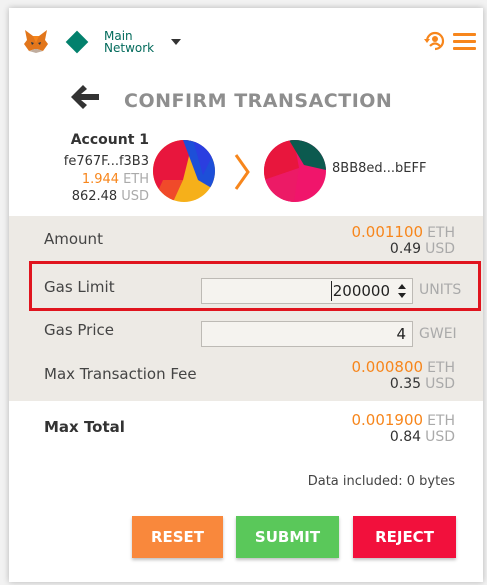  What do you see at coordinates (136, 179) in the screenshot?
I see `balance-eth-unit: ETH` at bounding box center [136, 179].